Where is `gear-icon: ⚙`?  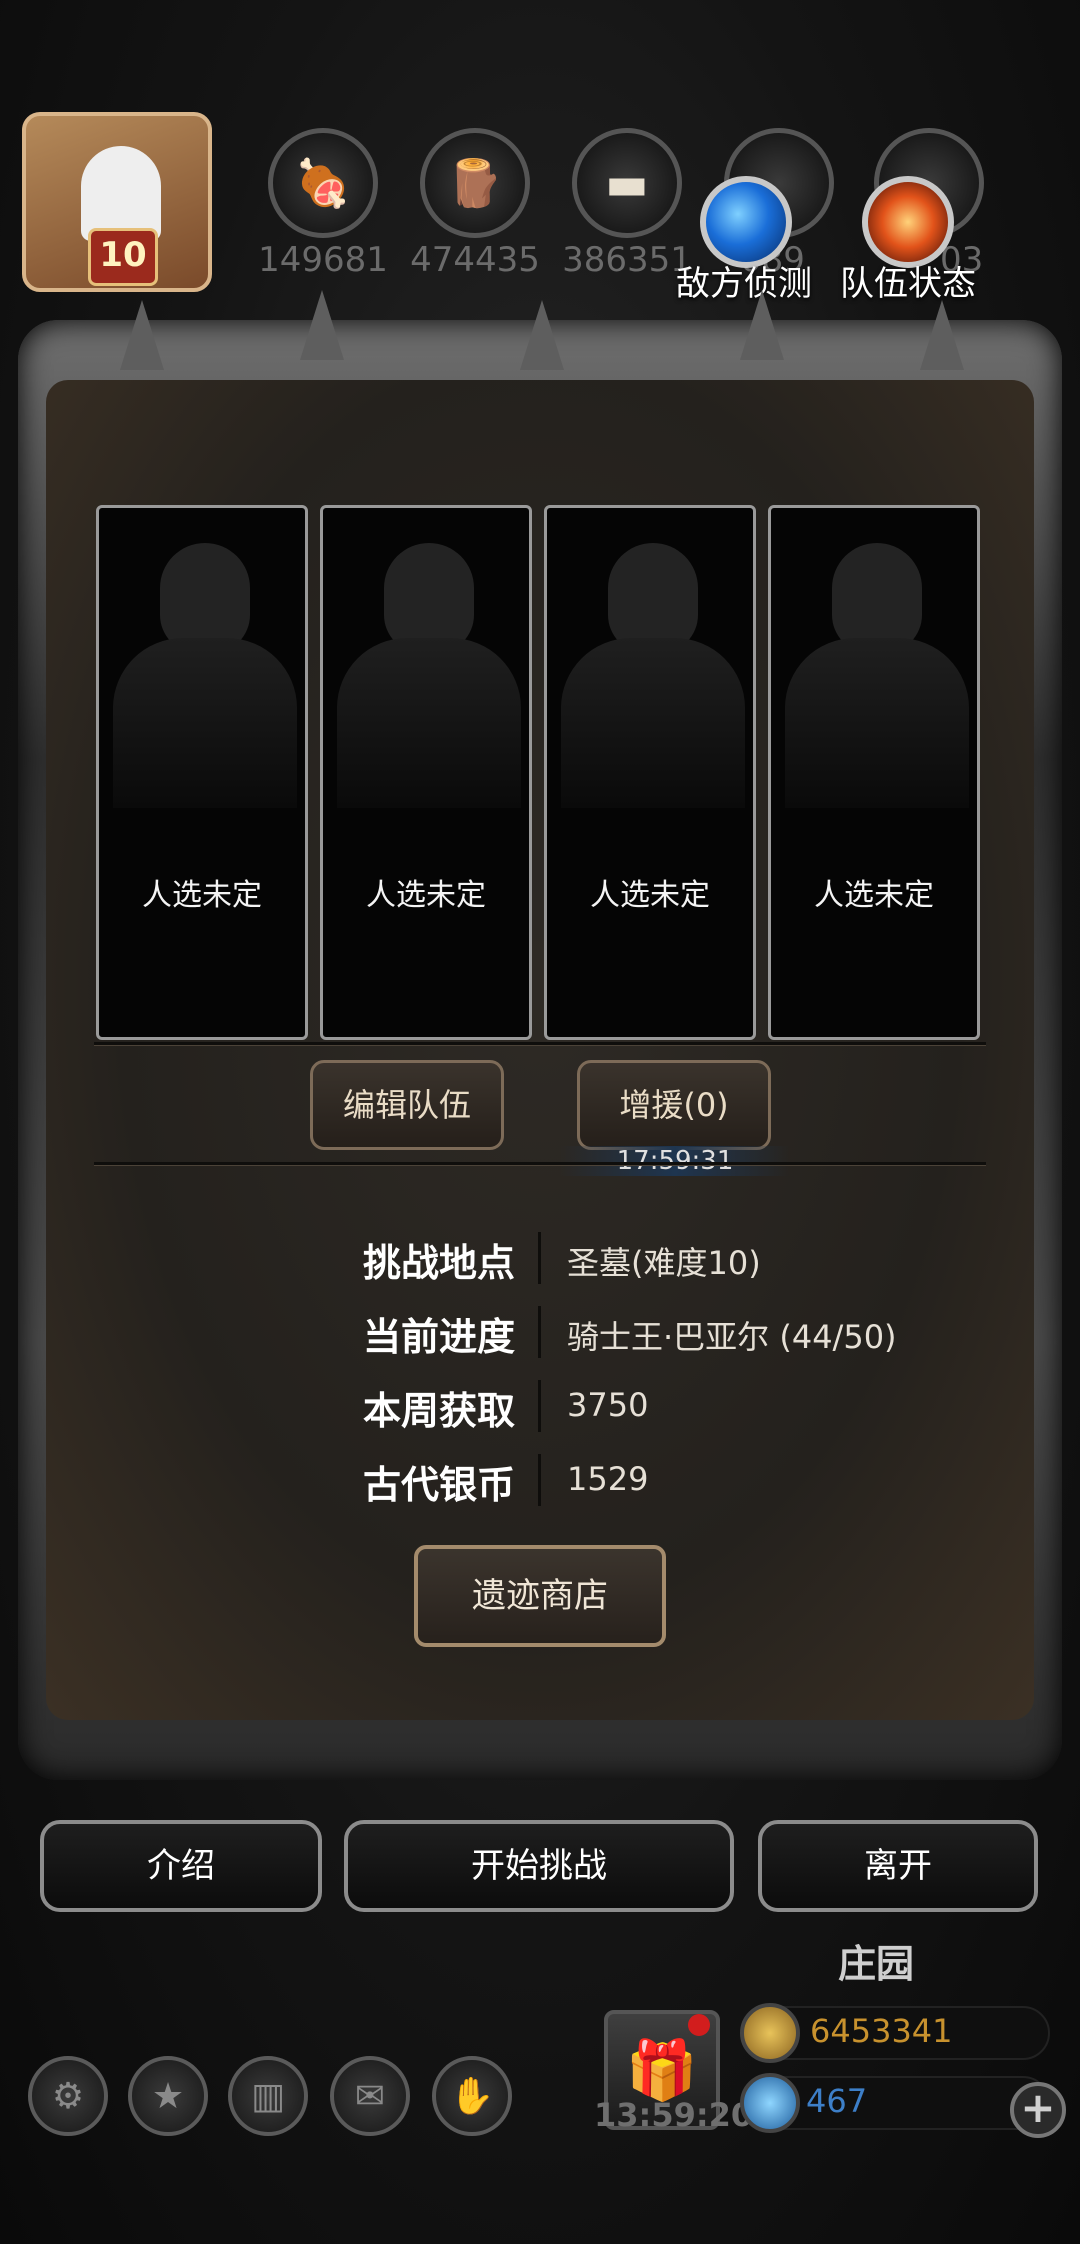
gear-icon: ⚙ is located at coordinates (68, 2096).